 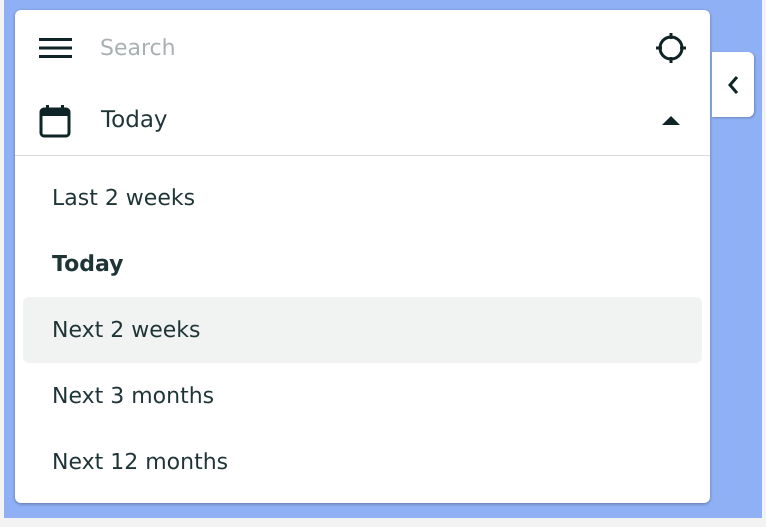 I want to click on locate-icon, so click(x=671, y=48).